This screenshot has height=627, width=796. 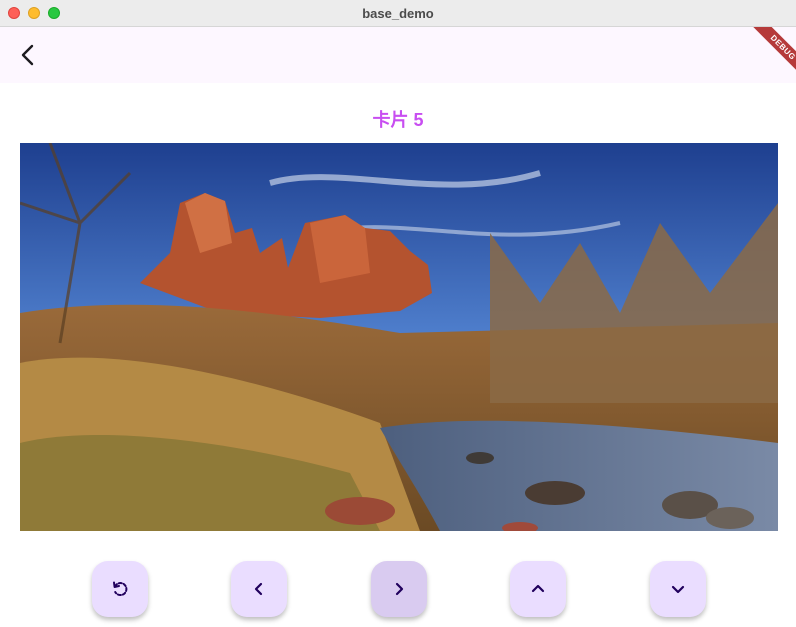 I want to click on debug-banner: DEBUG, so click(x=768, y=55).